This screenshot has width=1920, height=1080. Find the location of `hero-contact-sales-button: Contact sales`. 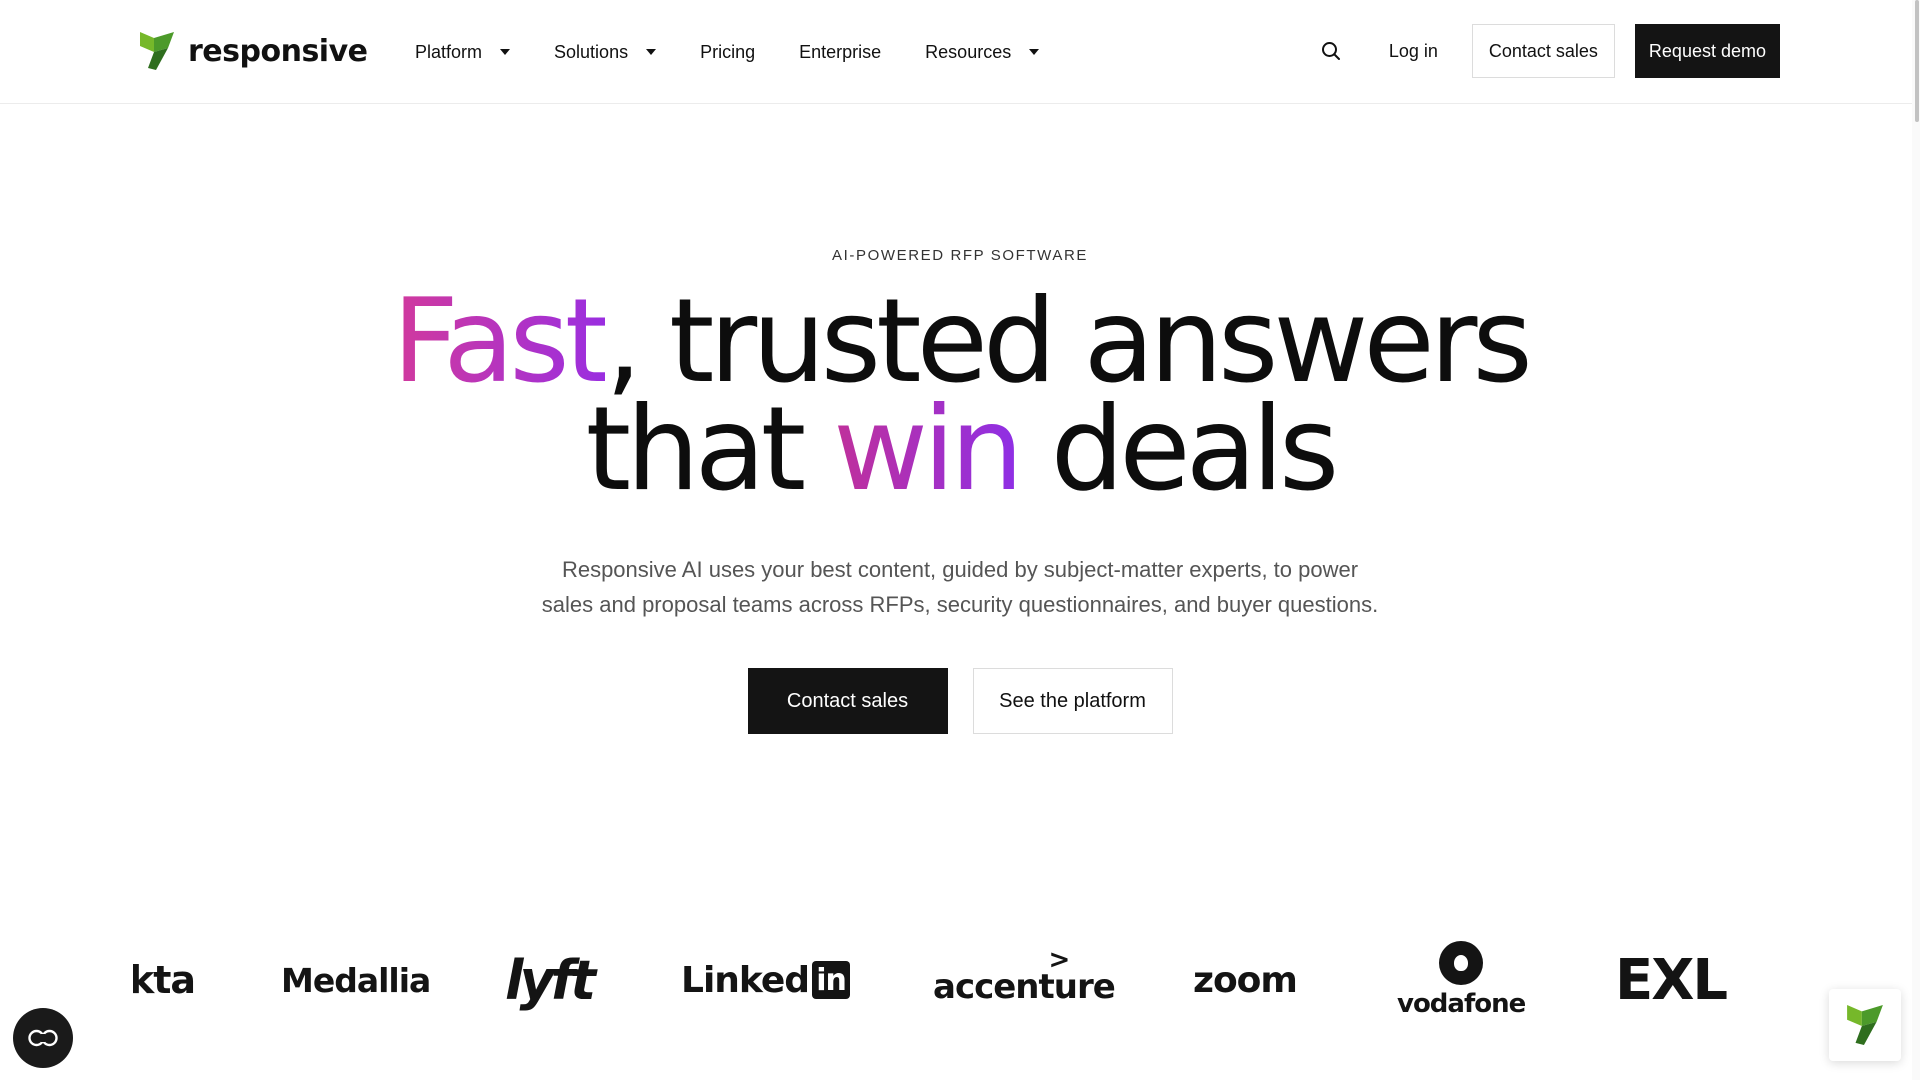

hero-contact-sales-button: Contact sales is located at coordinates (847, 701).